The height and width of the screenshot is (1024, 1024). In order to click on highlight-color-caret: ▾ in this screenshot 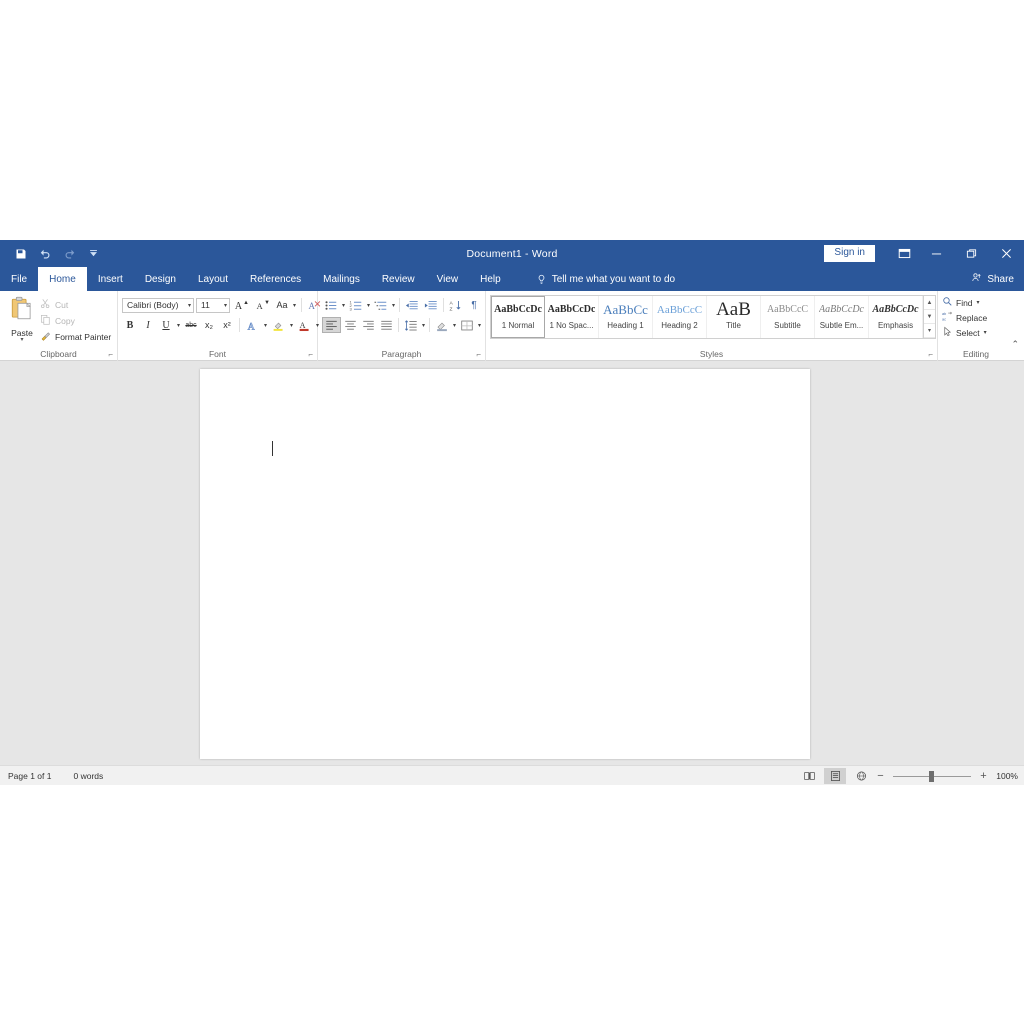, I will do `click(291, 325)`.